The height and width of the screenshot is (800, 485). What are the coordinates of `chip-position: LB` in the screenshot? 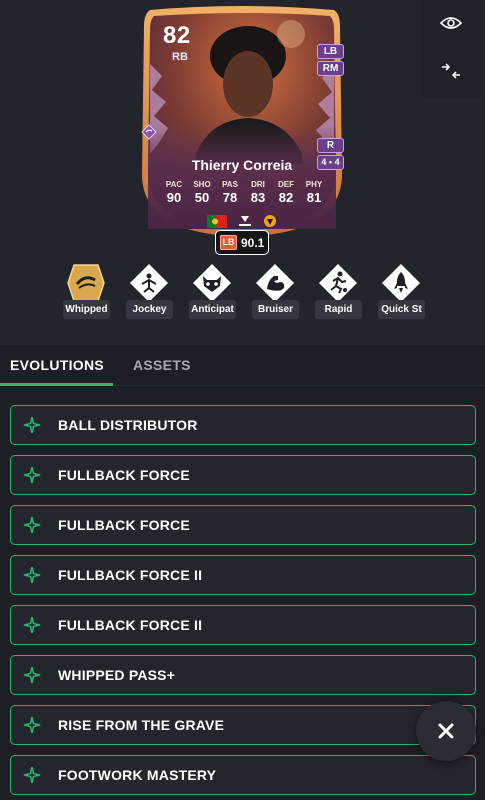 It's located at (228, 242).